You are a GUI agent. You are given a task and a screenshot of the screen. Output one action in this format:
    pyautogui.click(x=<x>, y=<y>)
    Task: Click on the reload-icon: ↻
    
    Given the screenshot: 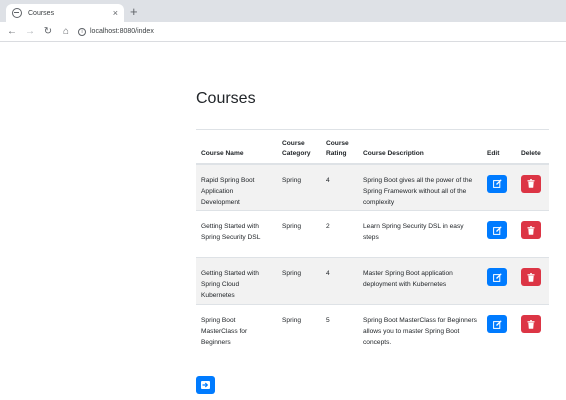 What is the action you would take?
    pyautogui.click(x=48, y=32)
    